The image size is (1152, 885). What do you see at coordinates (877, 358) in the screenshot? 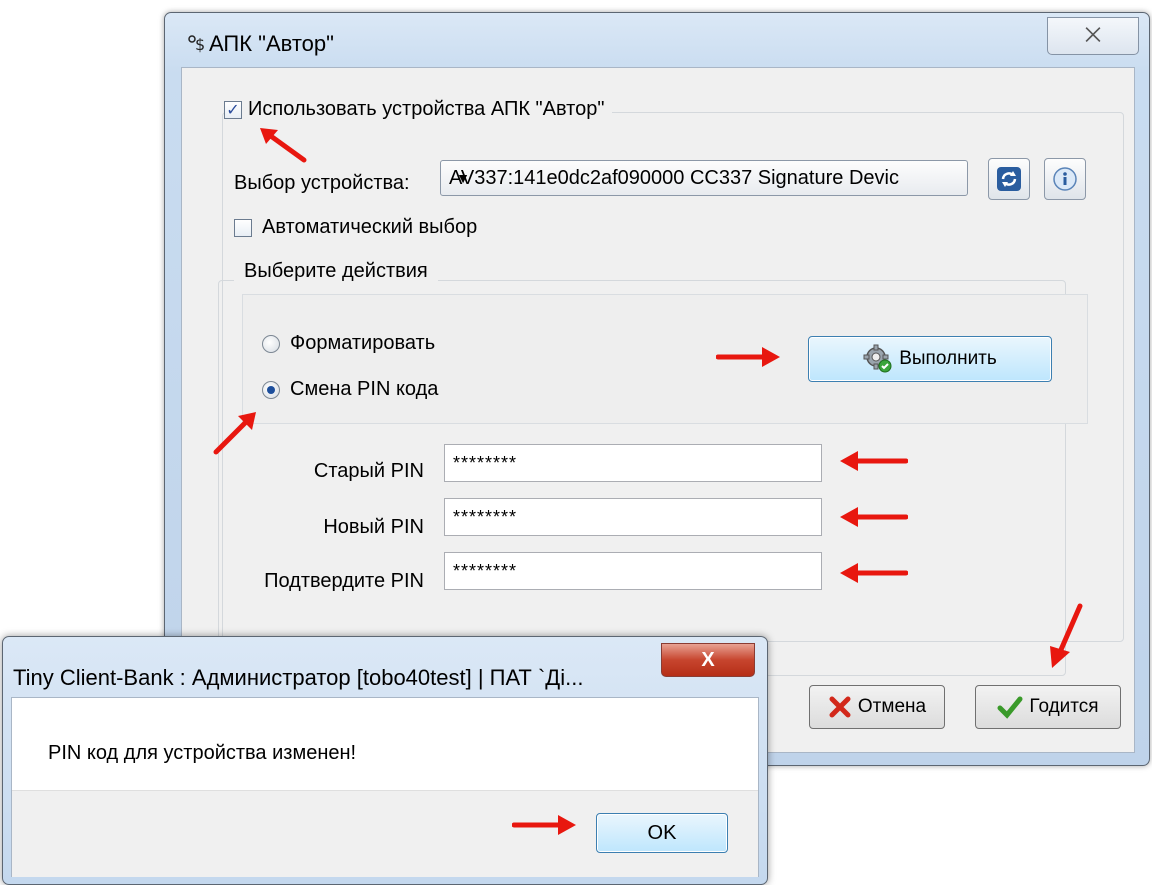
I see `gear-icon` at bounding box center [877, 358].